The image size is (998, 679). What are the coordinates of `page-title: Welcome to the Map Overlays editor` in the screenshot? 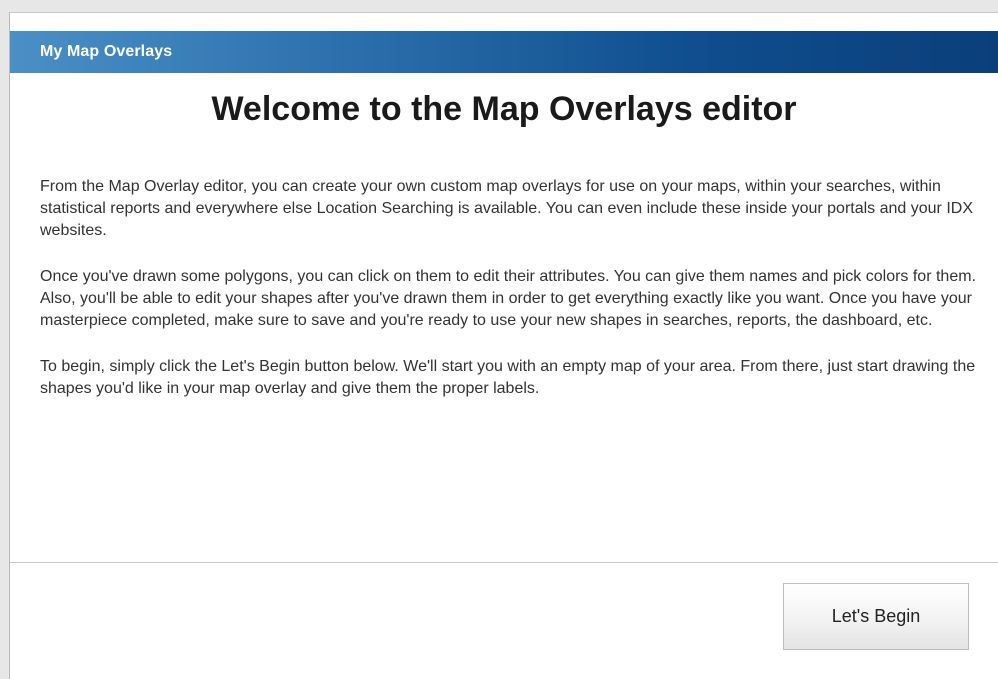 It's located at (504, 109).